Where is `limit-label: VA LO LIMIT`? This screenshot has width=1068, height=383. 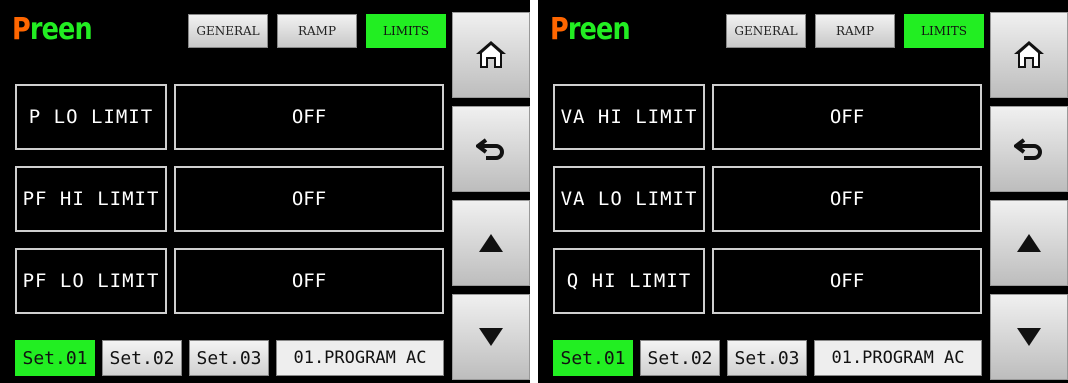 limit-label: VA LO LIMIT is located at coordinates (629, 199).